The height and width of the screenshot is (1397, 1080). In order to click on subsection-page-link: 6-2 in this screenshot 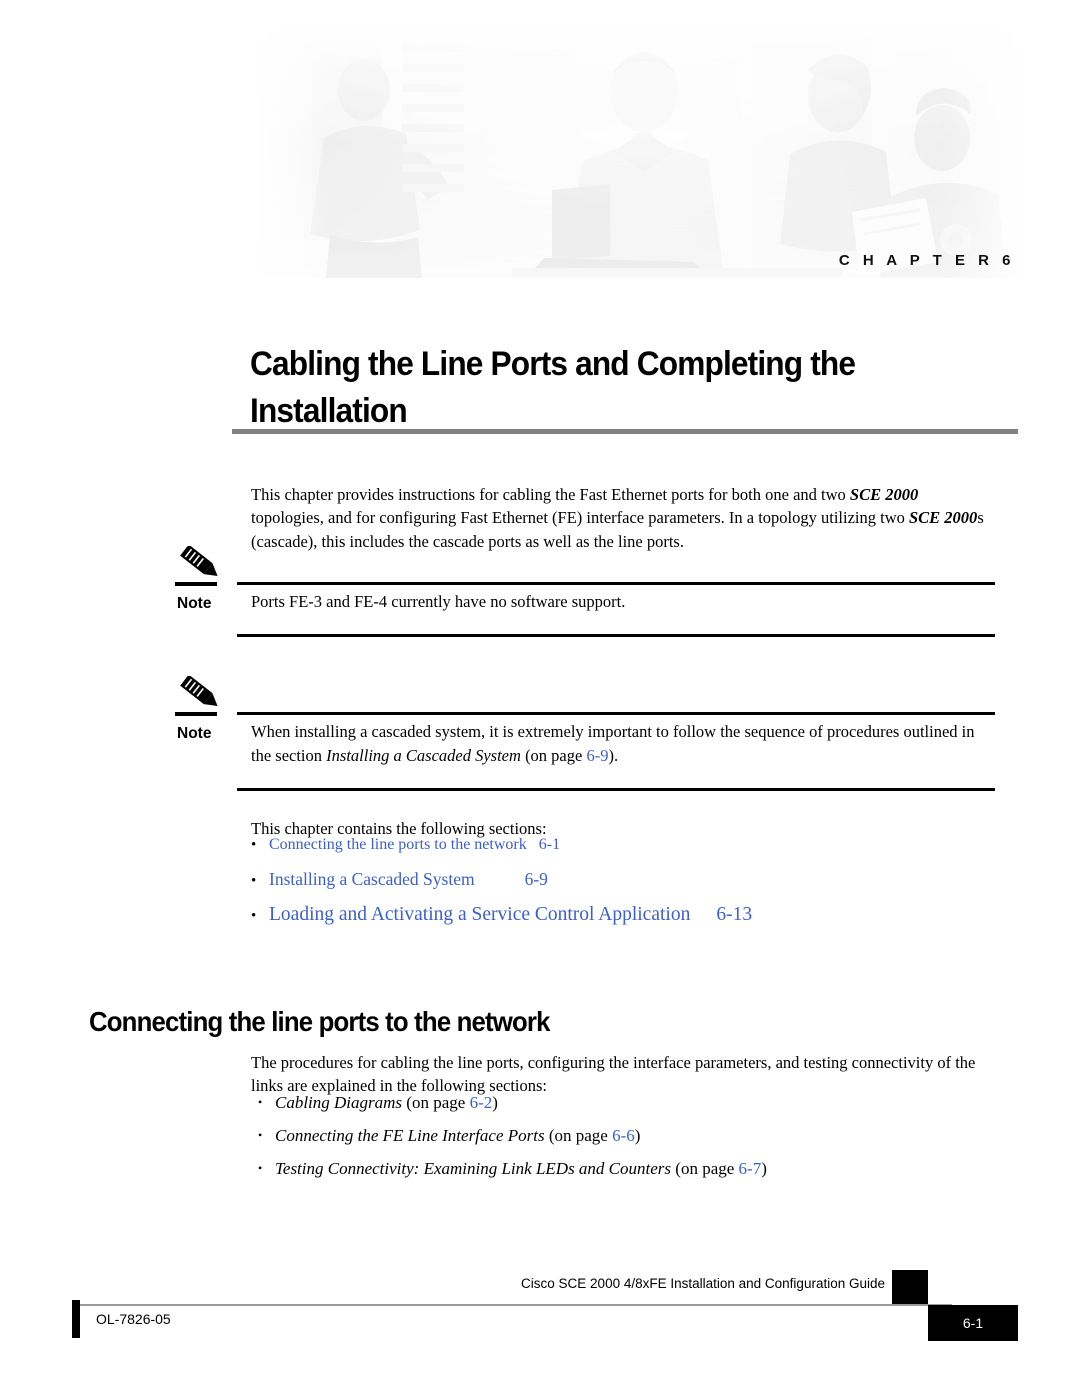, I will do `click(481, 1102)`.